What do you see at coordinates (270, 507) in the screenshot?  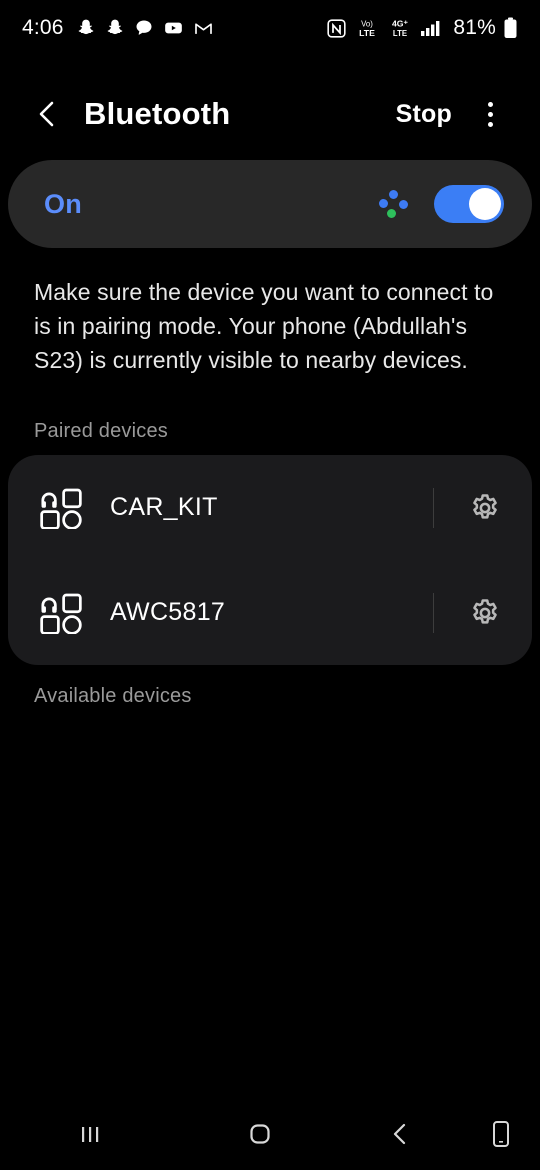 I see `table-row: CAR_KIT` at bounding box center [270, 507].